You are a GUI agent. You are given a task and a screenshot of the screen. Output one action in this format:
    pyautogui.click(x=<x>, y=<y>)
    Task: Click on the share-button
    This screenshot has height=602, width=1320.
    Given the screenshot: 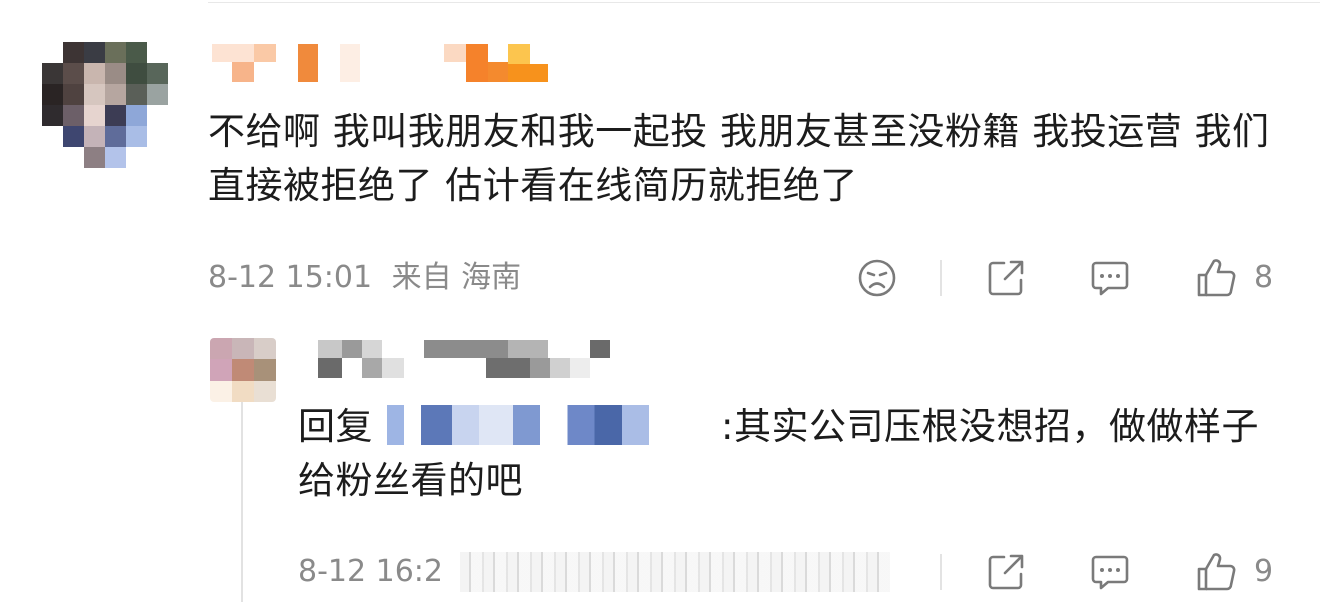 What is the action you would take?
    pyautogui.click(x=1006, y=278)
    